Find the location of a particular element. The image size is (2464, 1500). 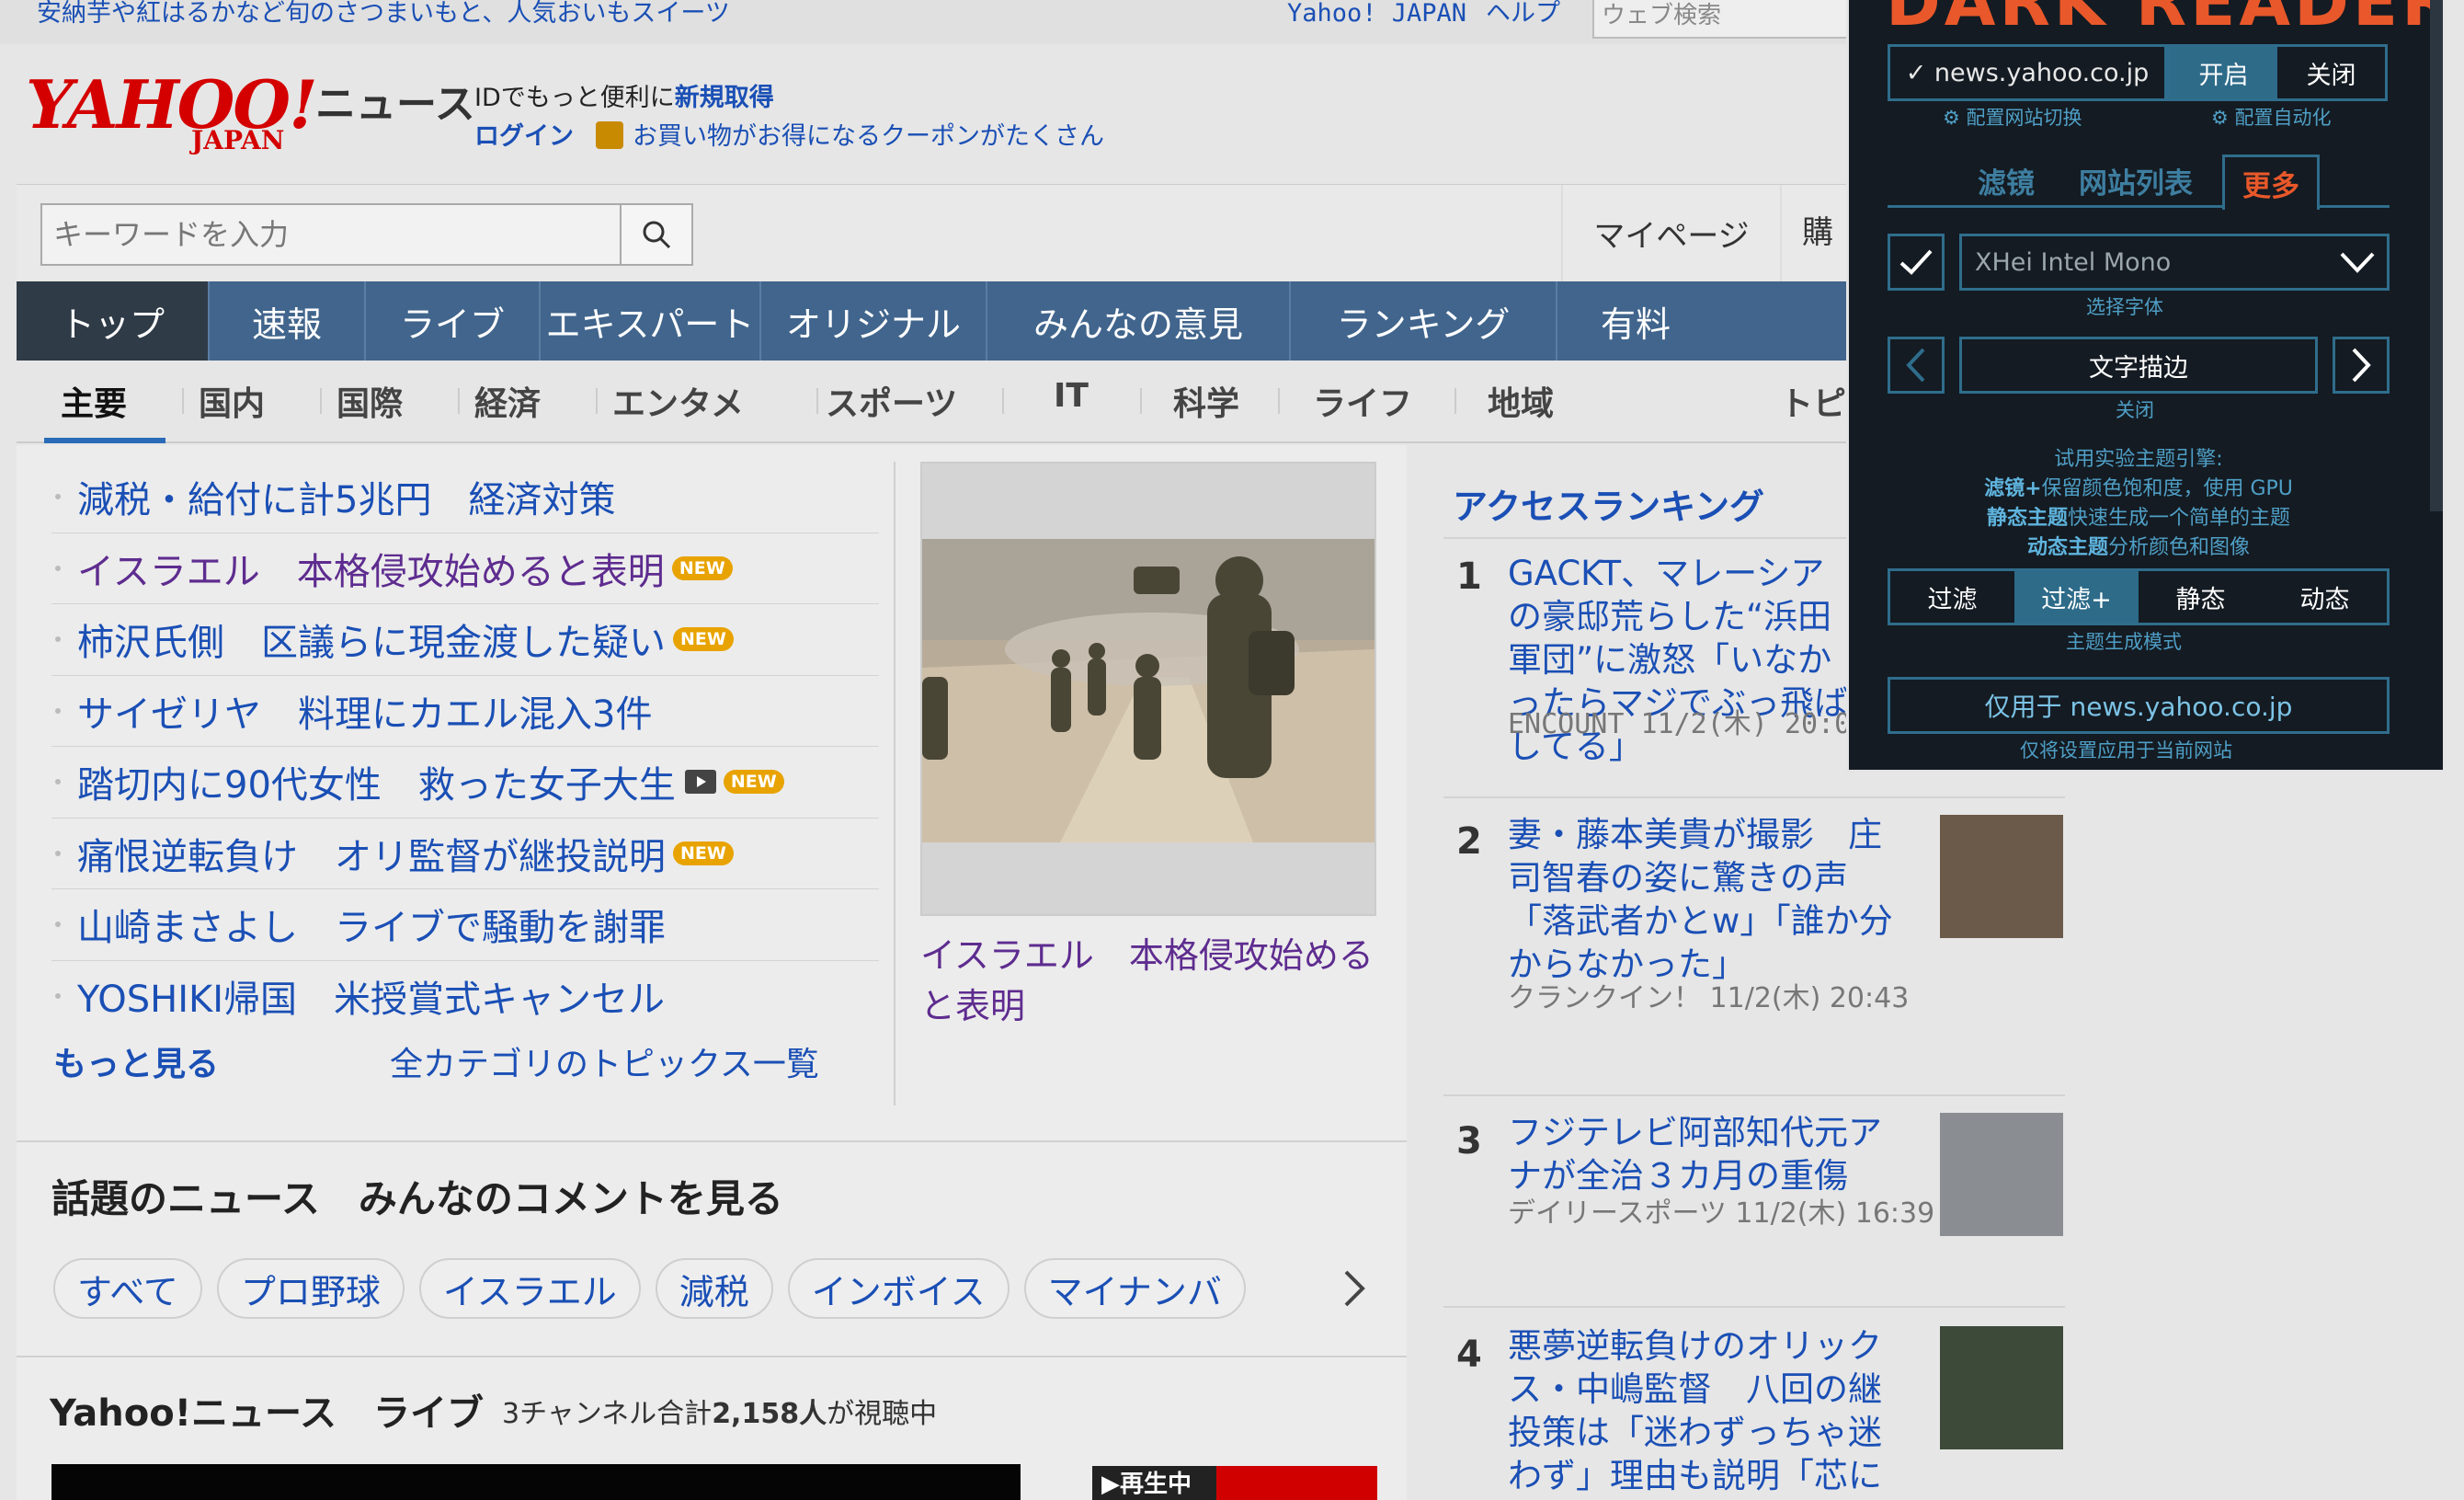

tag-invoice: インボイス is located at coordinates (898, 1288).